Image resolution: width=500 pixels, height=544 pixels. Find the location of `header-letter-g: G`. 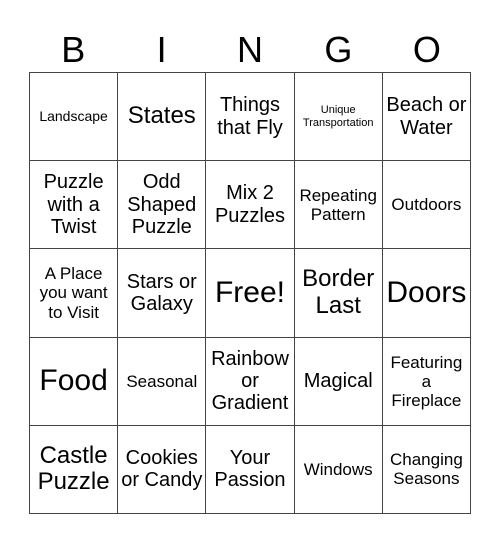

header-letter-g: G is located at coordinates (338, 49).